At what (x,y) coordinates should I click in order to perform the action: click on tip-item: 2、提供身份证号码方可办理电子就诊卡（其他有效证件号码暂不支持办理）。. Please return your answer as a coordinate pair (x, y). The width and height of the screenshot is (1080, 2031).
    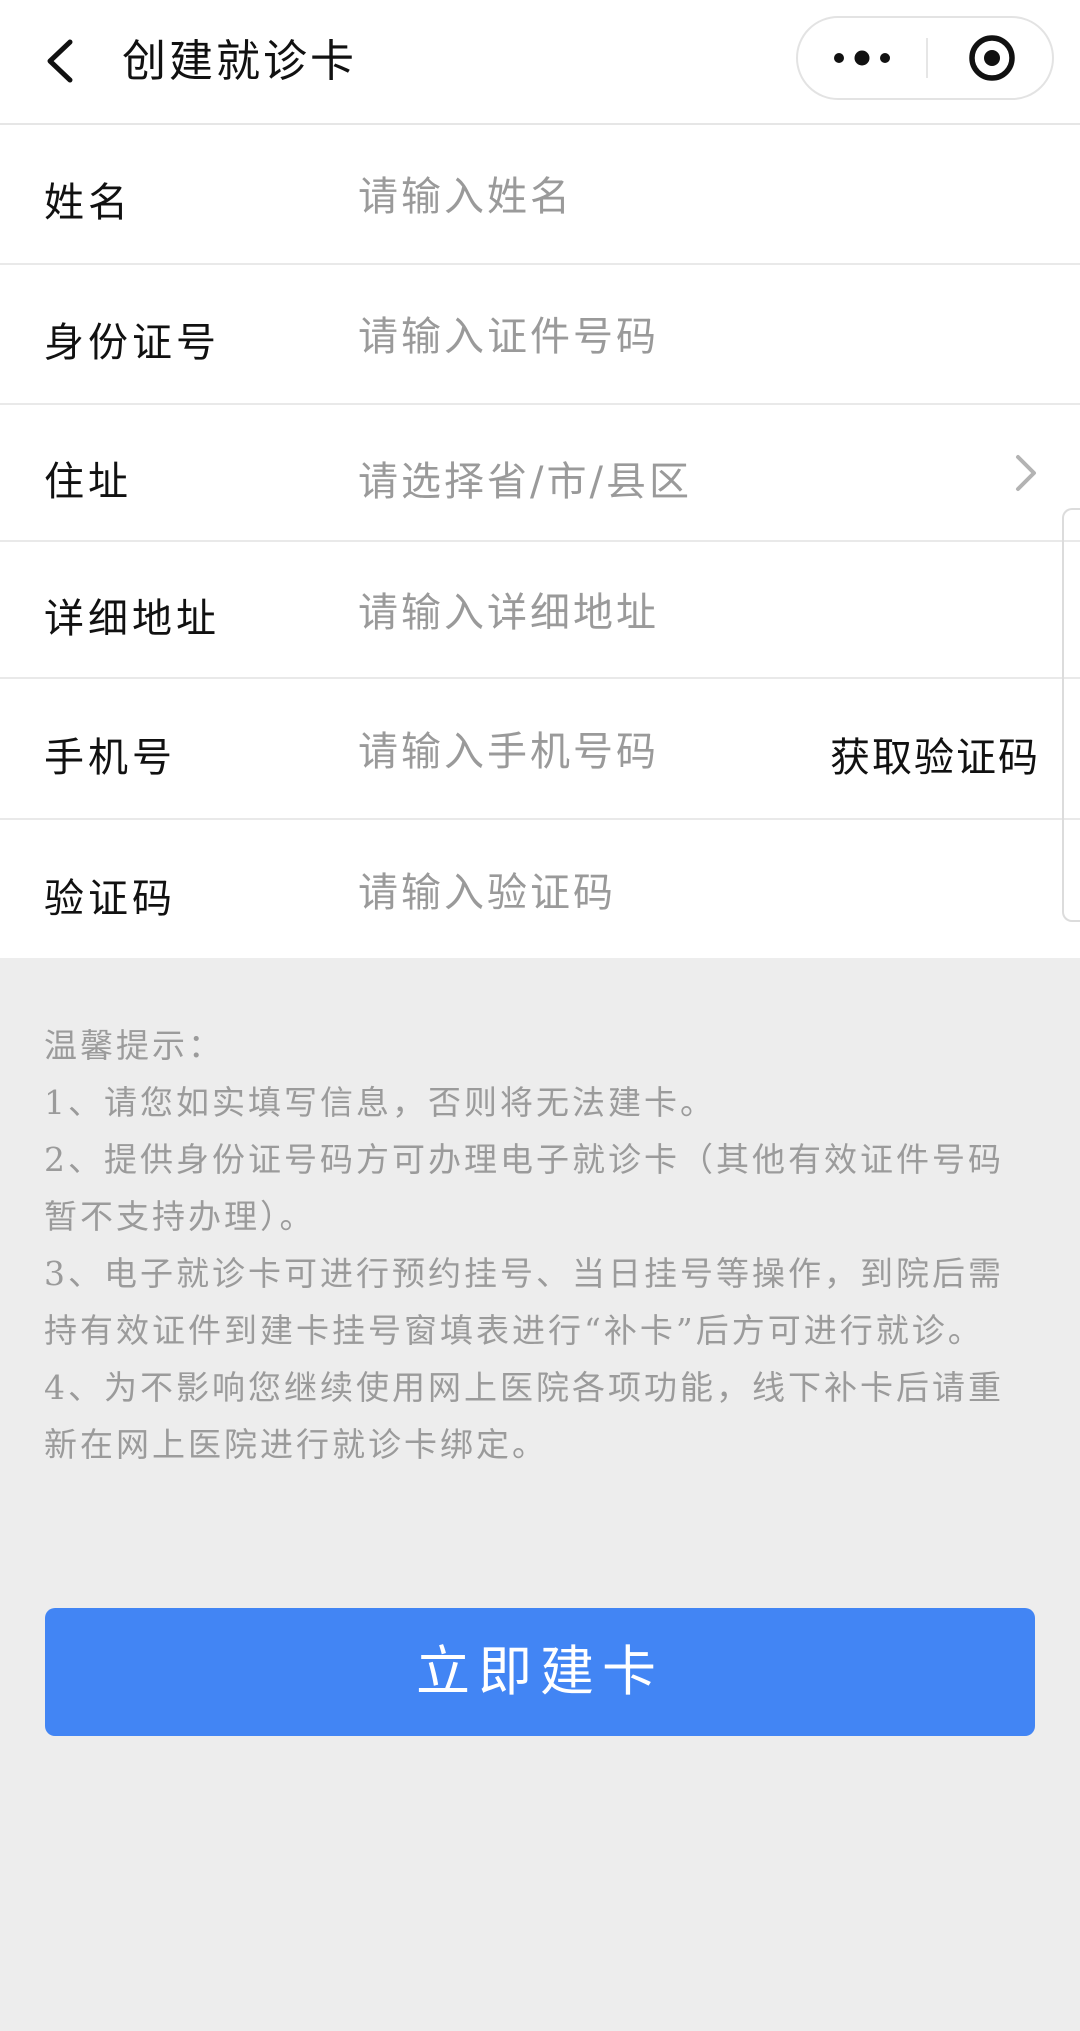
    Looking at the image, I should click on (524, 1188).